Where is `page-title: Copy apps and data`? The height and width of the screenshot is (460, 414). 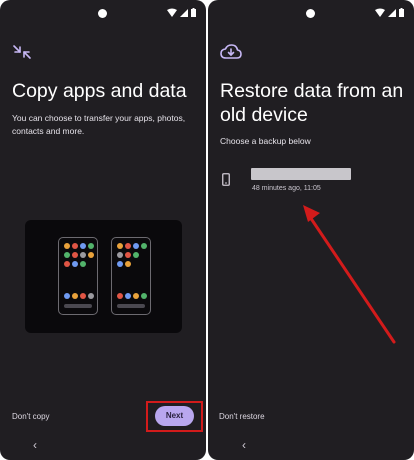 page-title: Copy apps and data is located at coordinates (99, 91).